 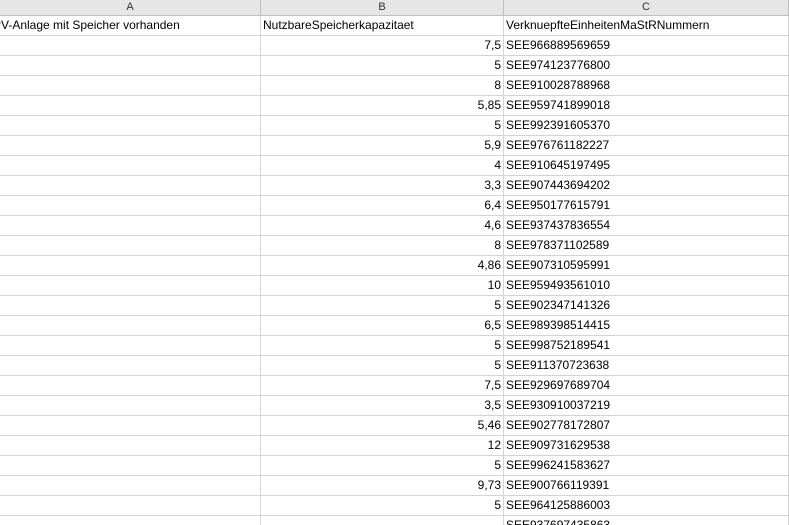 I want to click on table-row: 5,46 SEE902778172807, so click(x=394, y=426).